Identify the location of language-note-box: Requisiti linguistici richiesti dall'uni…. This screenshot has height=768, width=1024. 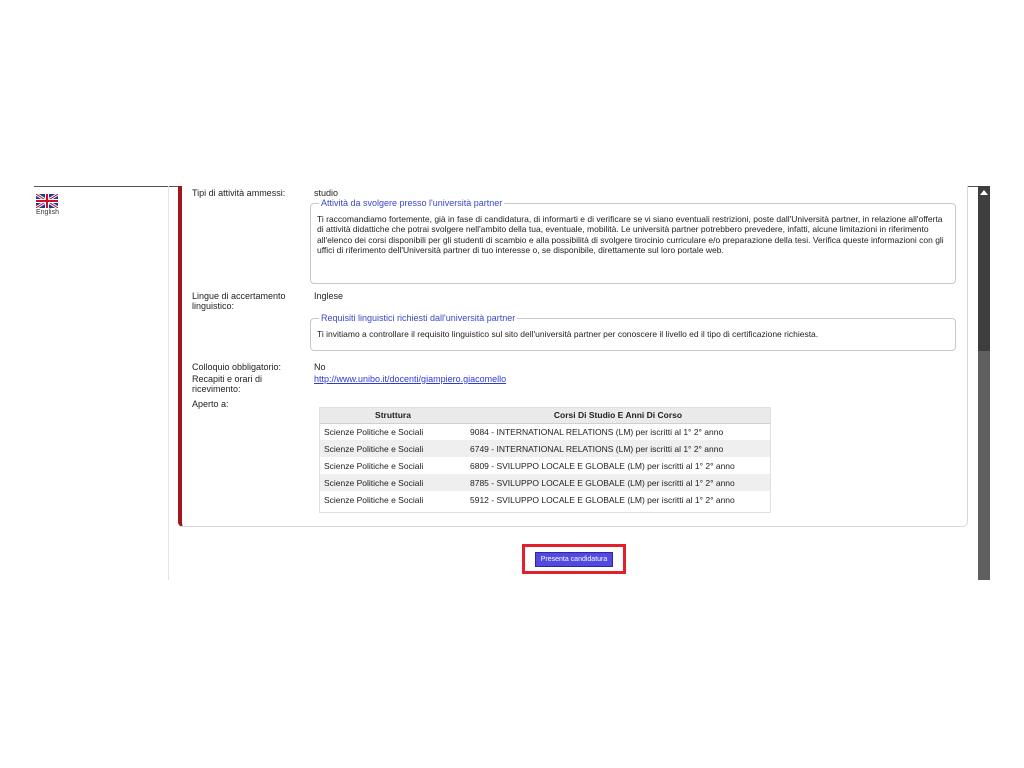
(633, 332).